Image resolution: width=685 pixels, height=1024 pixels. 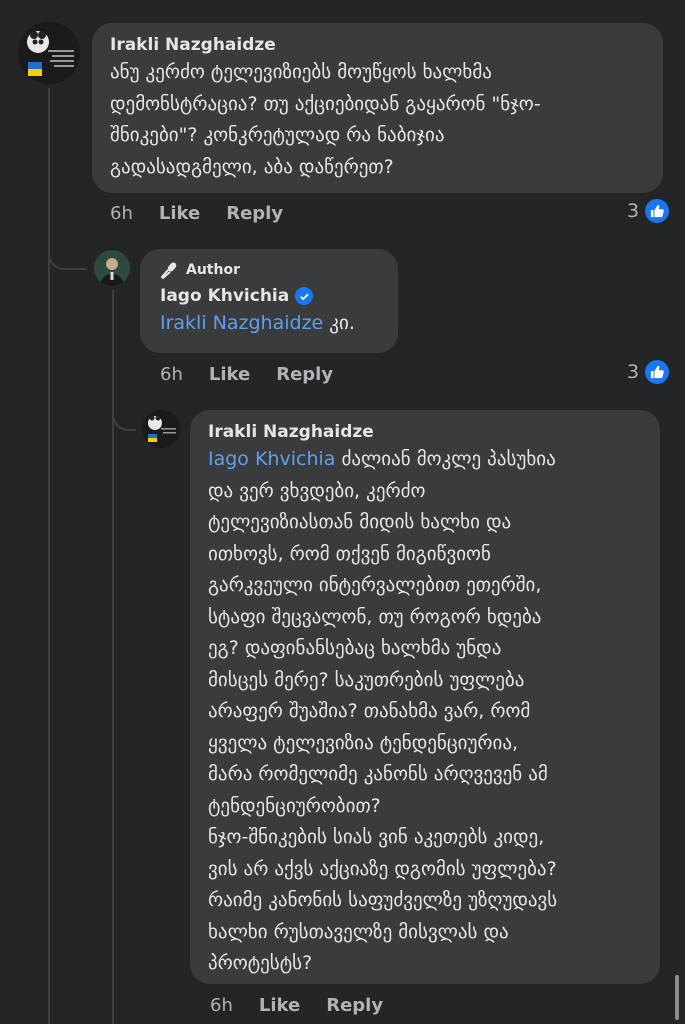 What do you see at coordinates (241, 323) in the screenshot?
I see `mention-link: Irakli Nazghaidze` at bounding box center [241, 323].